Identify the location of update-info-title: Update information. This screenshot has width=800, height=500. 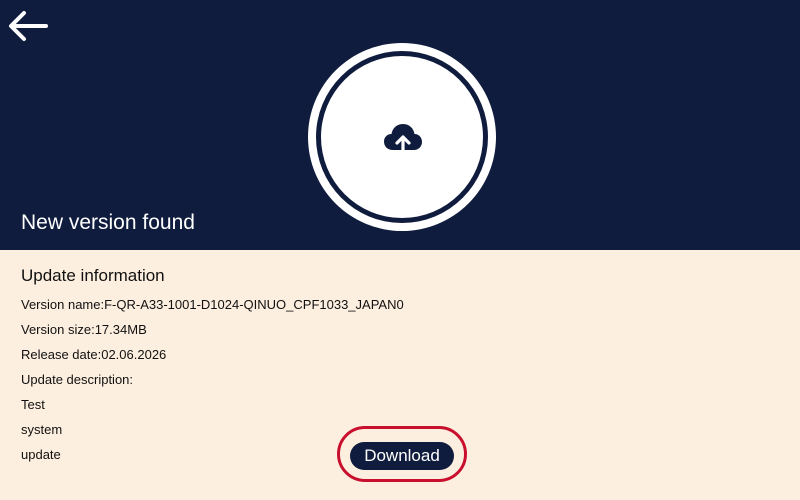
(93, 275).